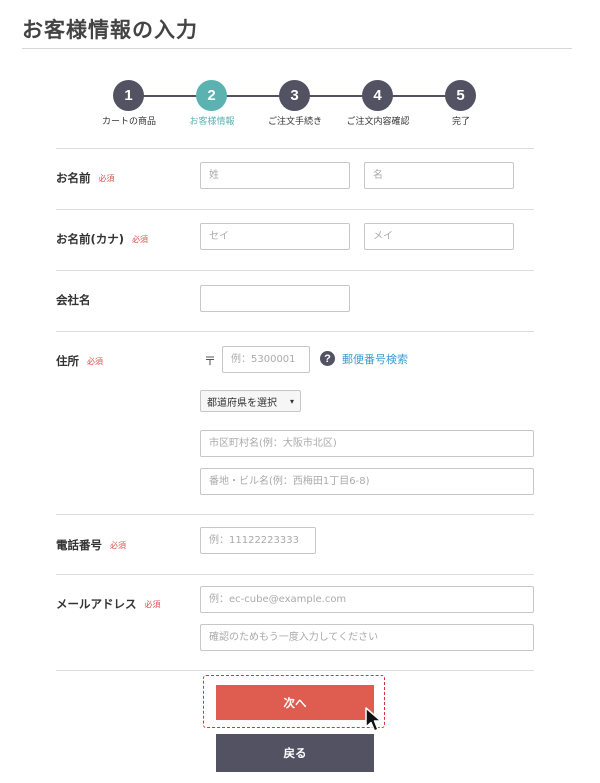 Image resolution: width=600 pixels, height=783 pixels. What do you see at coordinates (266, 359) in the screenshot?
I see `zip-code-input` at bounding box center [266, 359].